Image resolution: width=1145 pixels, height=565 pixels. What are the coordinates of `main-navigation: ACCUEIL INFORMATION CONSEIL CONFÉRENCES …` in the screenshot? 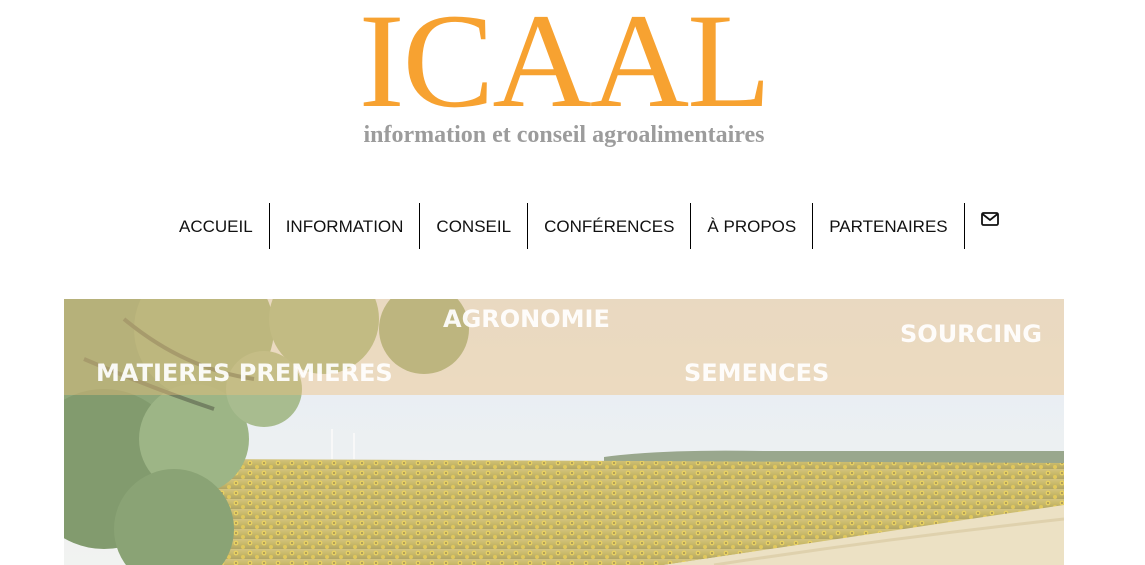 It's located at (589, 226).